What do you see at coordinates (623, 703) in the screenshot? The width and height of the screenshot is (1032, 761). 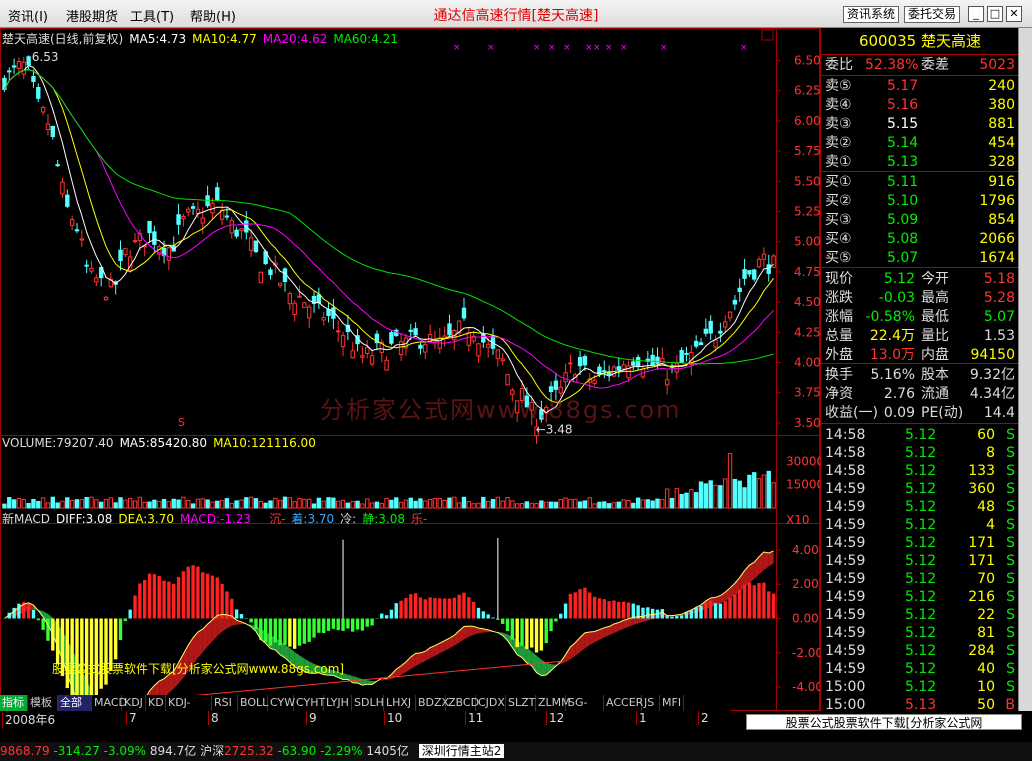 I see `tab-accer: ACCER` at bounding box center [623, 703].